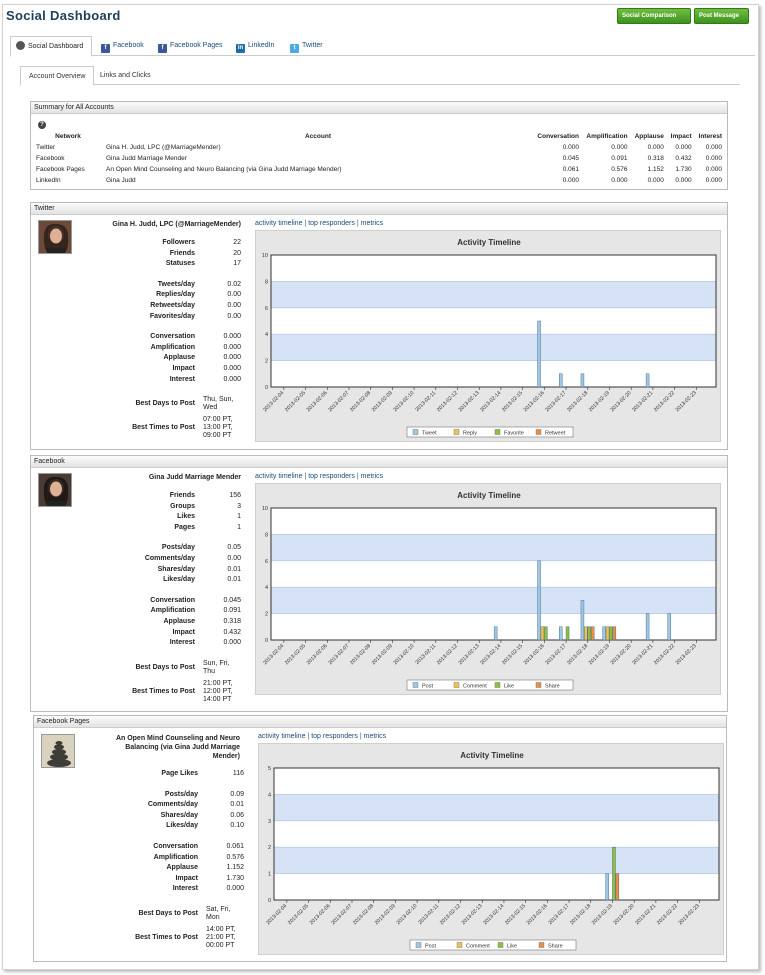 This screenshot has height=975, width=765. Describe the element at coordinates (42, 125) in the screenshot. I see `help-icon: ?` at that location.